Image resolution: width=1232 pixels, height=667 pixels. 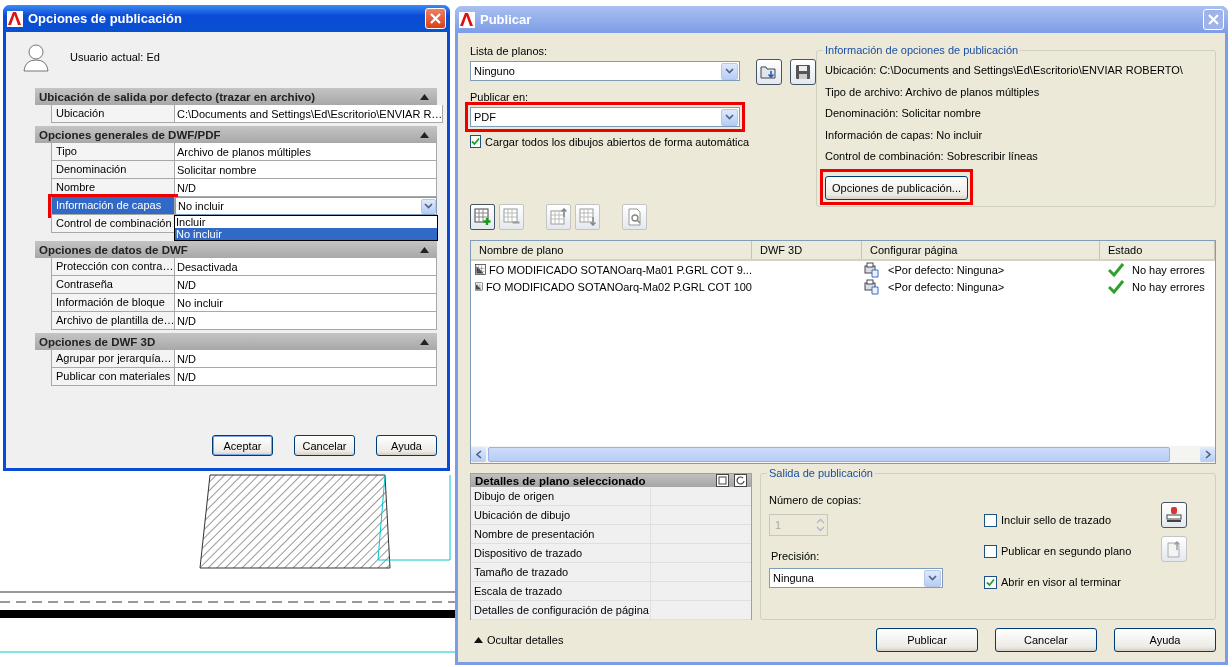 What do you see at coordinates (236, 249) in the screenshot?
I see `section-header: Opciones de datos de DWF` at bounding box center [236, 249].